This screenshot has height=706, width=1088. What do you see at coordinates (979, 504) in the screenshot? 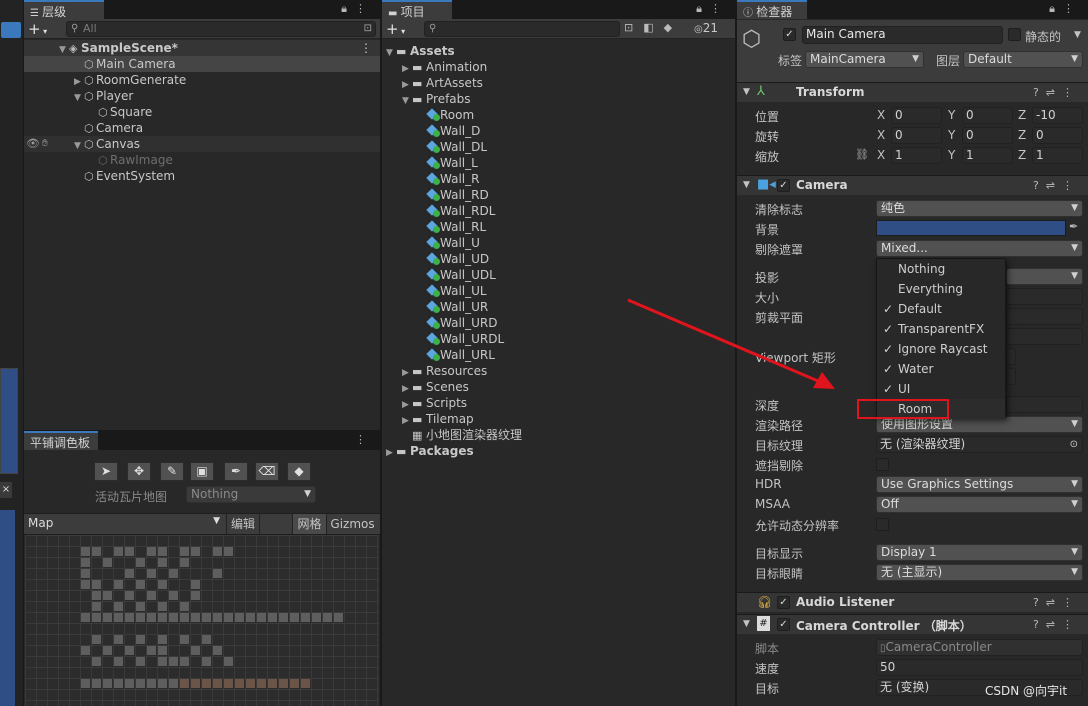
I see `msaa-dropdown: Off ▼` at bounding box center [979, 504].